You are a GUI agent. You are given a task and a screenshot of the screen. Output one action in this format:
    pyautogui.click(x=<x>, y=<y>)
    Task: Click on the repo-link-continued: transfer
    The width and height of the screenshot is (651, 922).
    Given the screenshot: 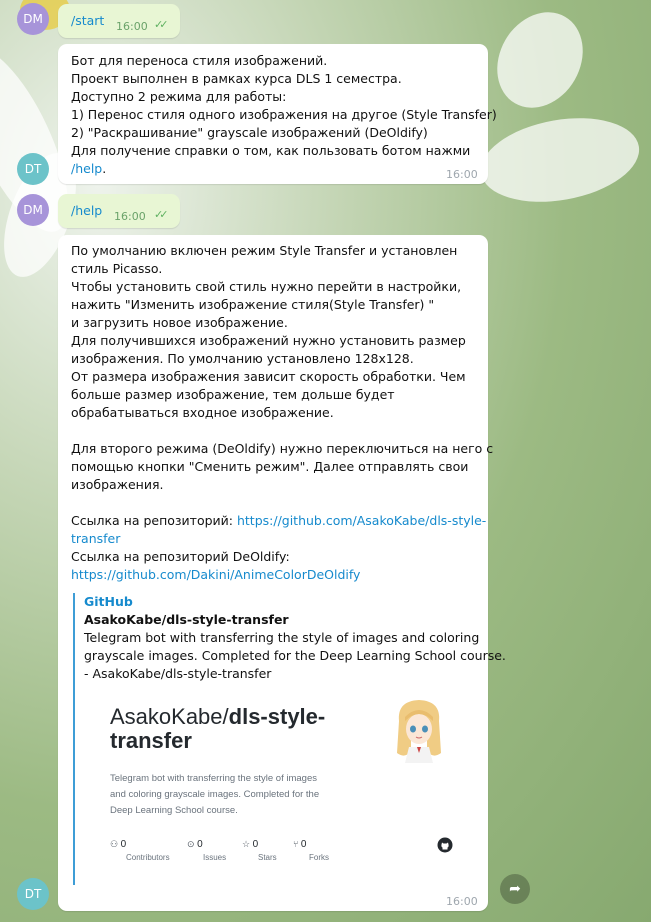 What is the action you would take?
    pyautogui.click(x=95, y=538)
    